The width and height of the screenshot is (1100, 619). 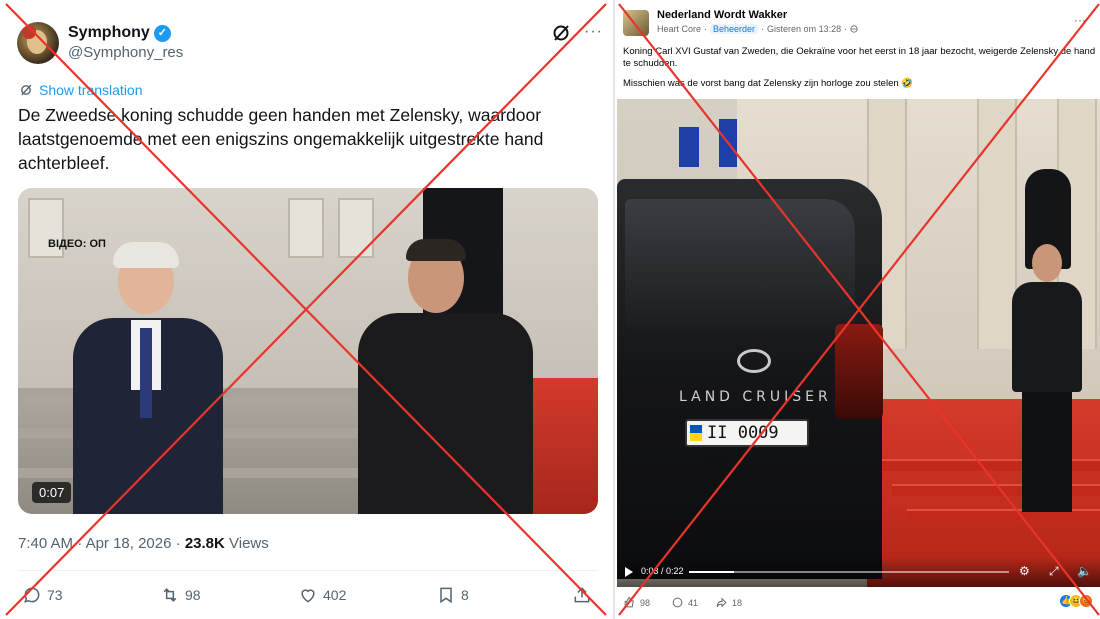 I want to click on bookmark-button: 8, so click(x=452, y=595).